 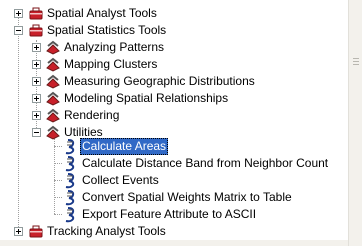 What do you see at coordinates (174, 180) in the screenshot?
I see `tree-item-collect-events: Collect Events` at bounding box center [174, 180].